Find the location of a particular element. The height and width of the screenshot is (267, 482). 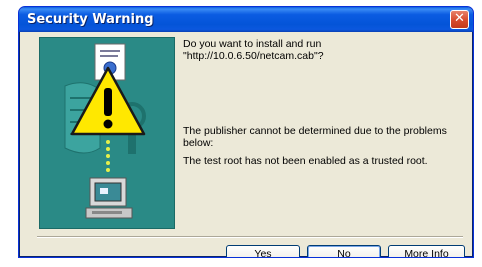

yes-button: Yes is located at coordinates (263, 251).